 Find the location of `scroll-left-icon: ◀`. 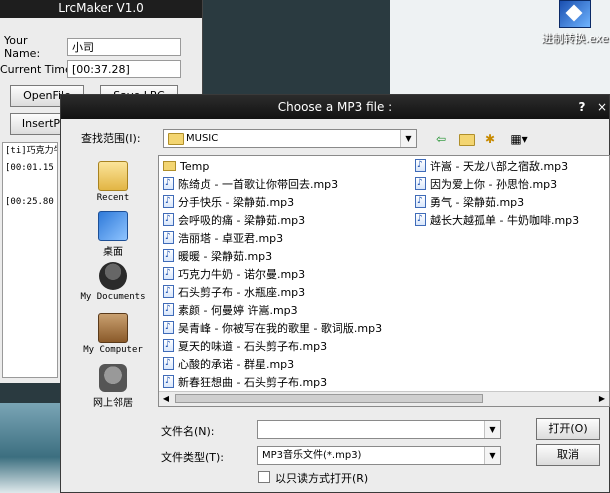

scroll-left-icon: ◀ is located at coordinates (166, 398).